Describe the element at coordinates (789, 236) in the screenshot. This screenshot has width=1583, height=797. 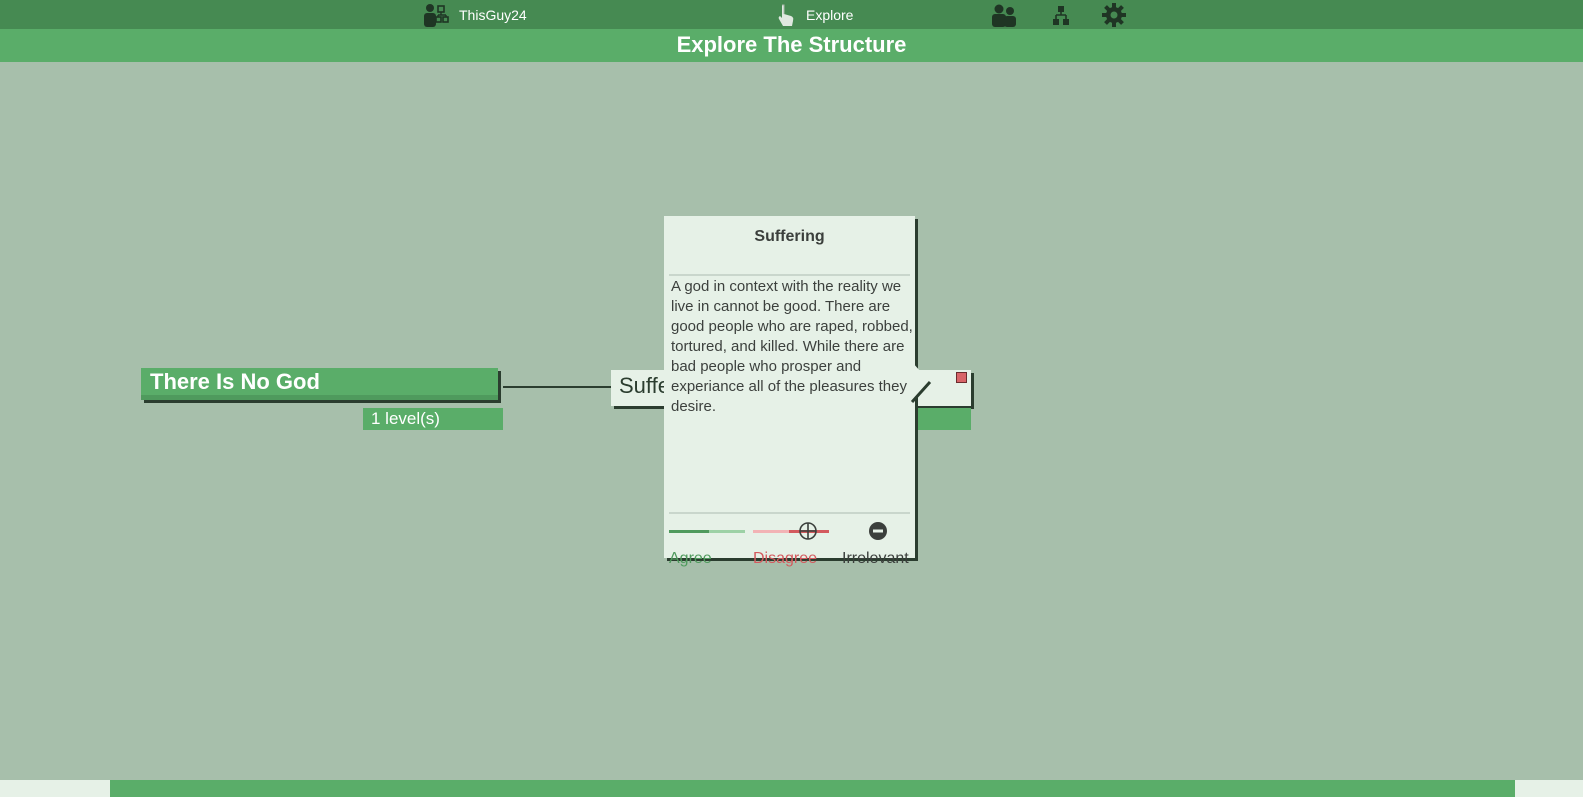
I see `popup-title: Suffering` at that location.